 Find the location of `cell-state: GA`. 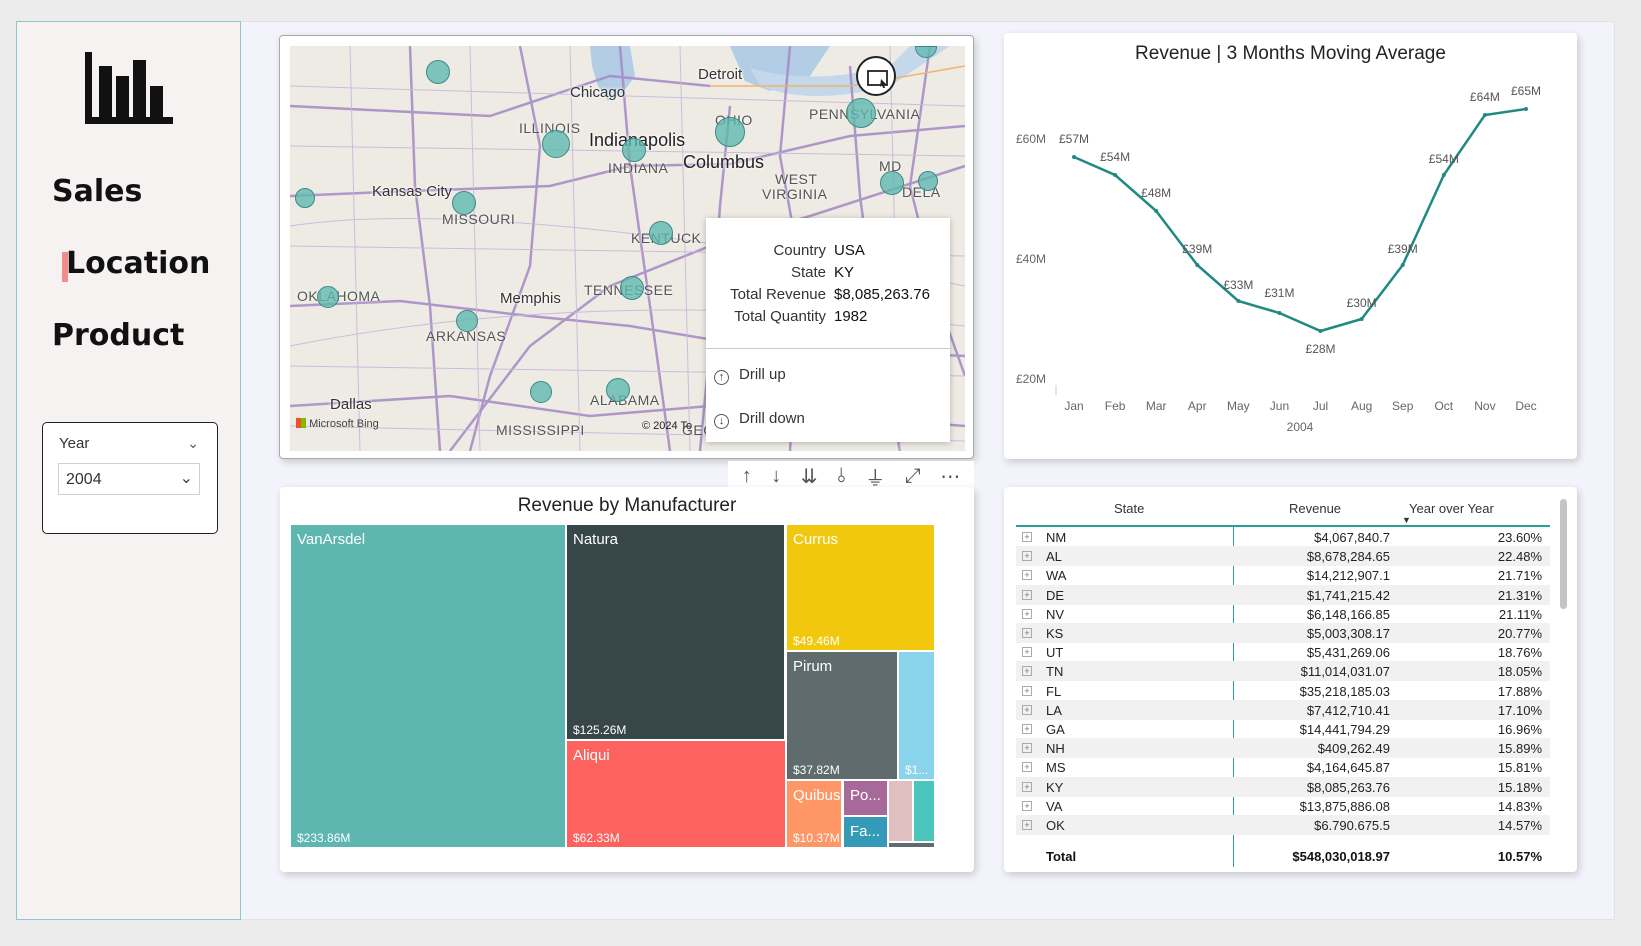

cell-state: GA is located at coordinates (1055, 729).